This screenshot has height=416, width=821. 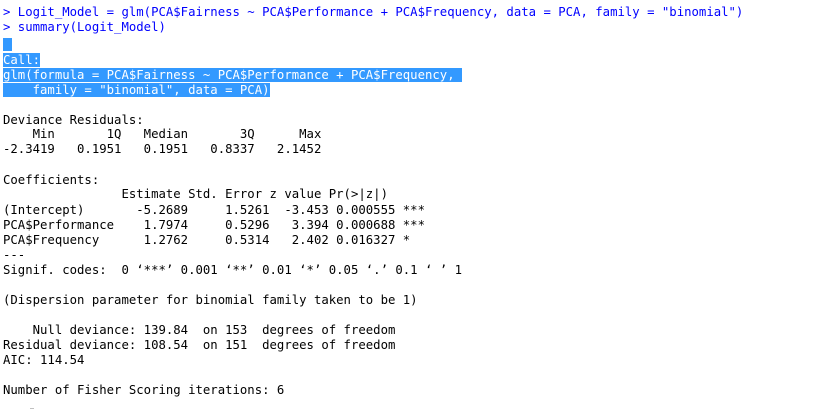 What do you see at coordinates (136, 90) in the screenshot?
I see `call-args-line: family = "binomial", data = PCA)` at bounding box center [136, 90].